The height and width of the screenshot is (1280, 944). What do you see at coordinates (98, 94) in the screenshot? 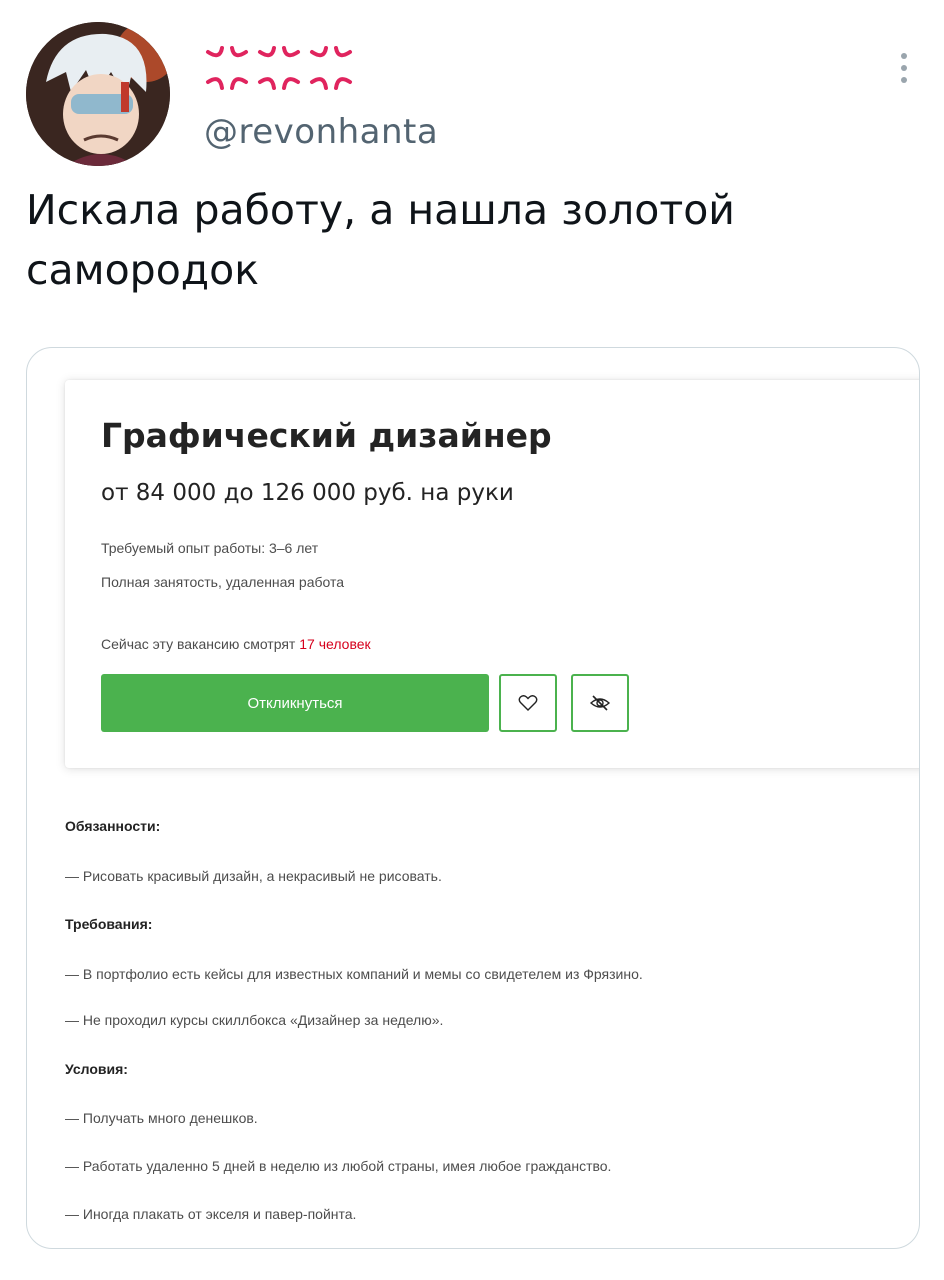
I see `avatar` at bounding box center [98, 94].